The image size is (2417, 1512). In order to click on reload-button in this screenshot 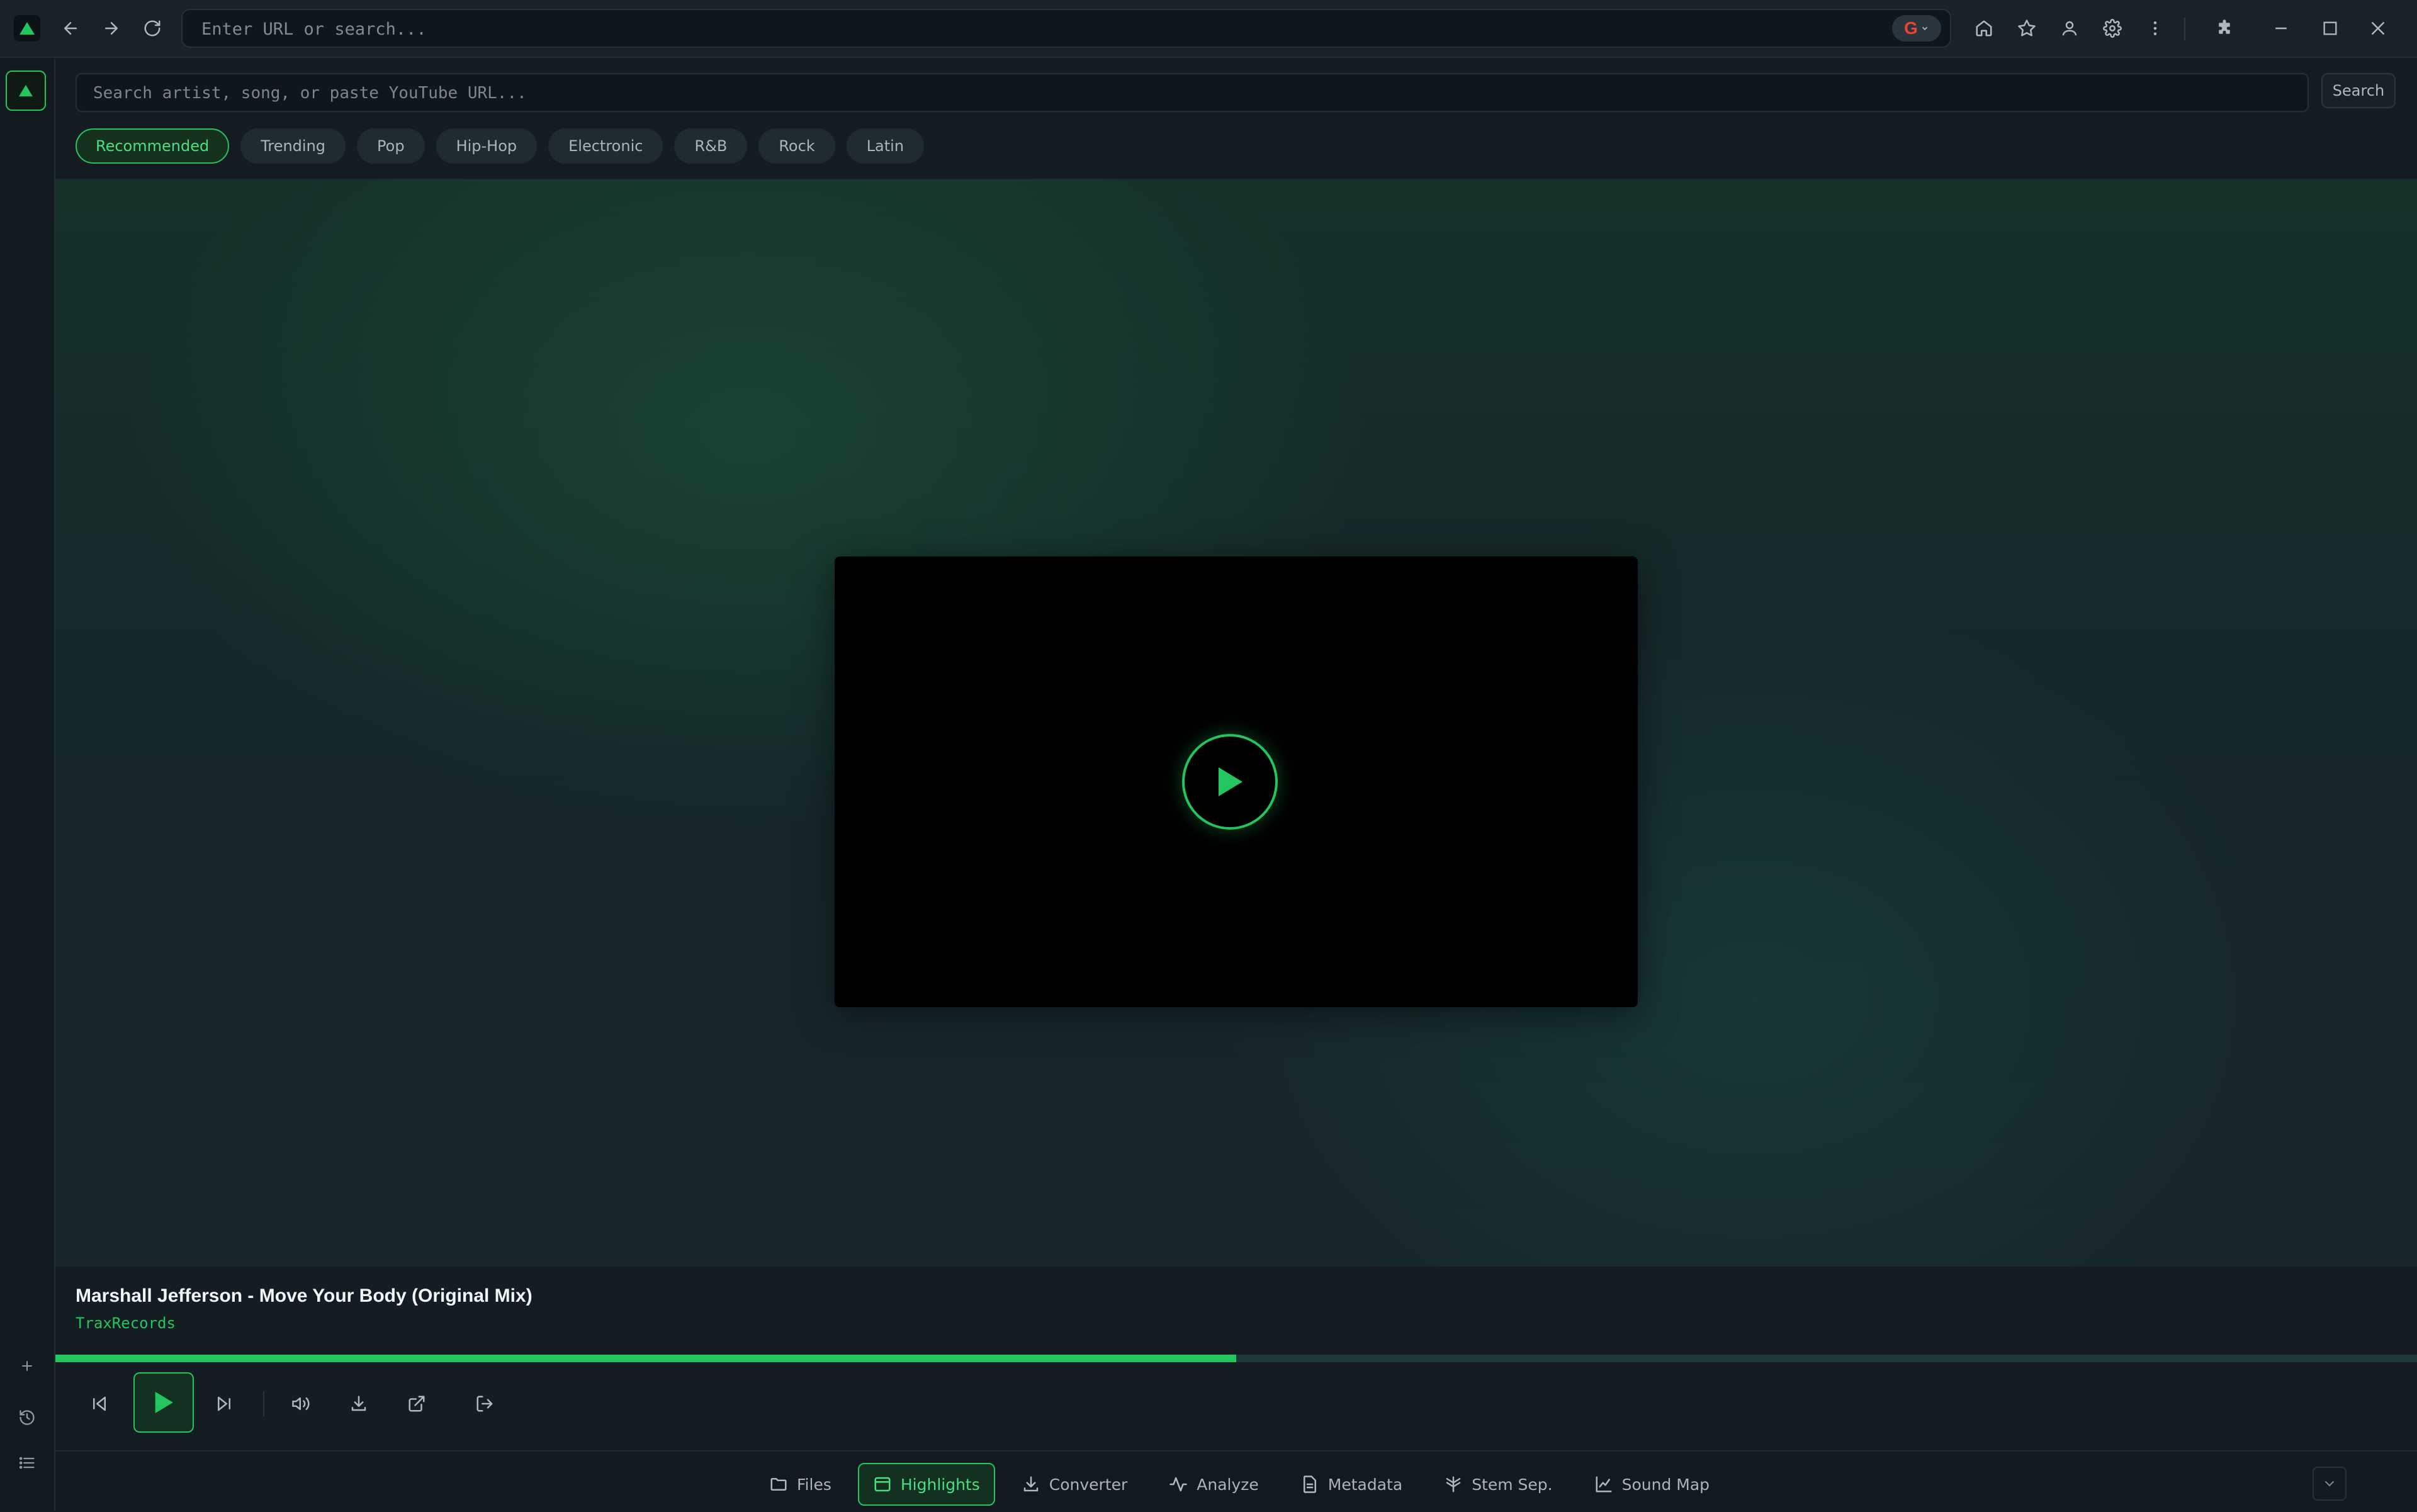, I will do `click(152, 28)`.